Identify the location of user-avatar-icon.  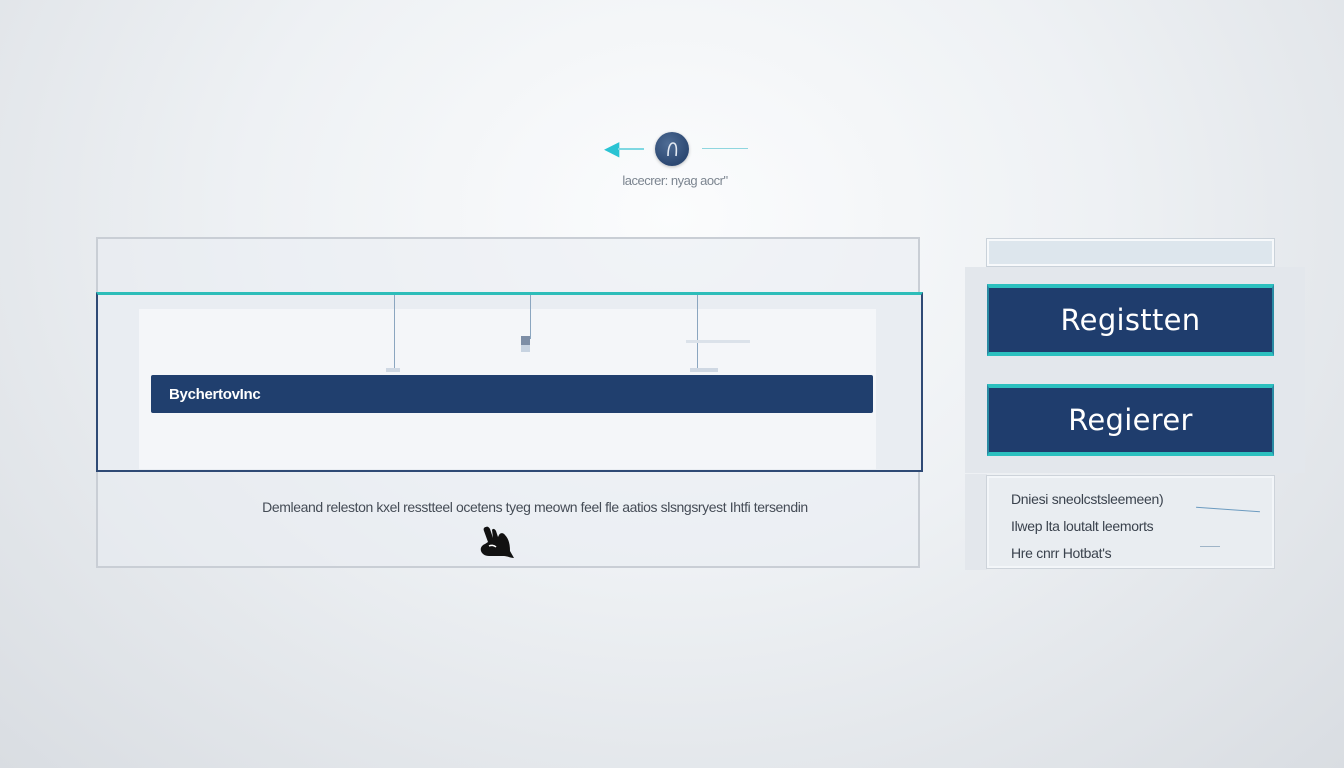
(672, 149).